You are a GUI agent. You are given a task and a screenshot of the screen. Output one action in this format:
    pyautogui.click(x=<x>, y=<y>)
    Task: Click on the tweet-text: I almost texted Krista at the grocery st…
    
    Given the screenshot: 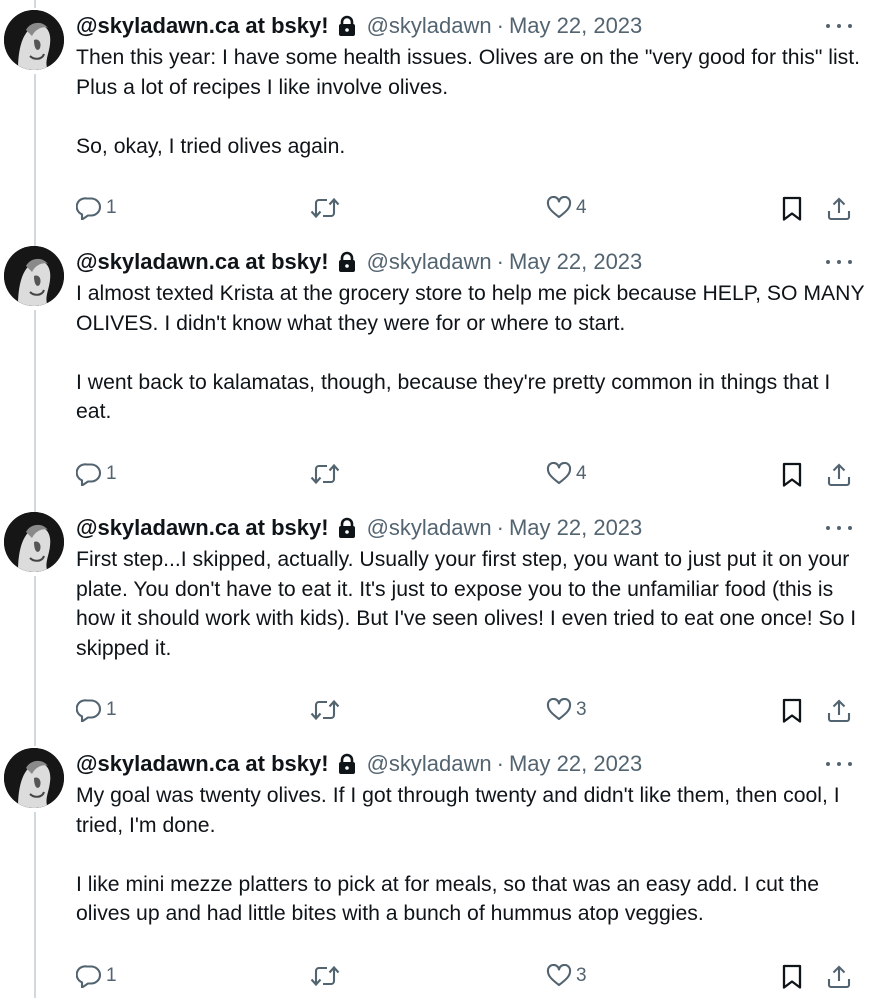 What is the action you would take?
    pyautogui.click(x=470, y=353)
    